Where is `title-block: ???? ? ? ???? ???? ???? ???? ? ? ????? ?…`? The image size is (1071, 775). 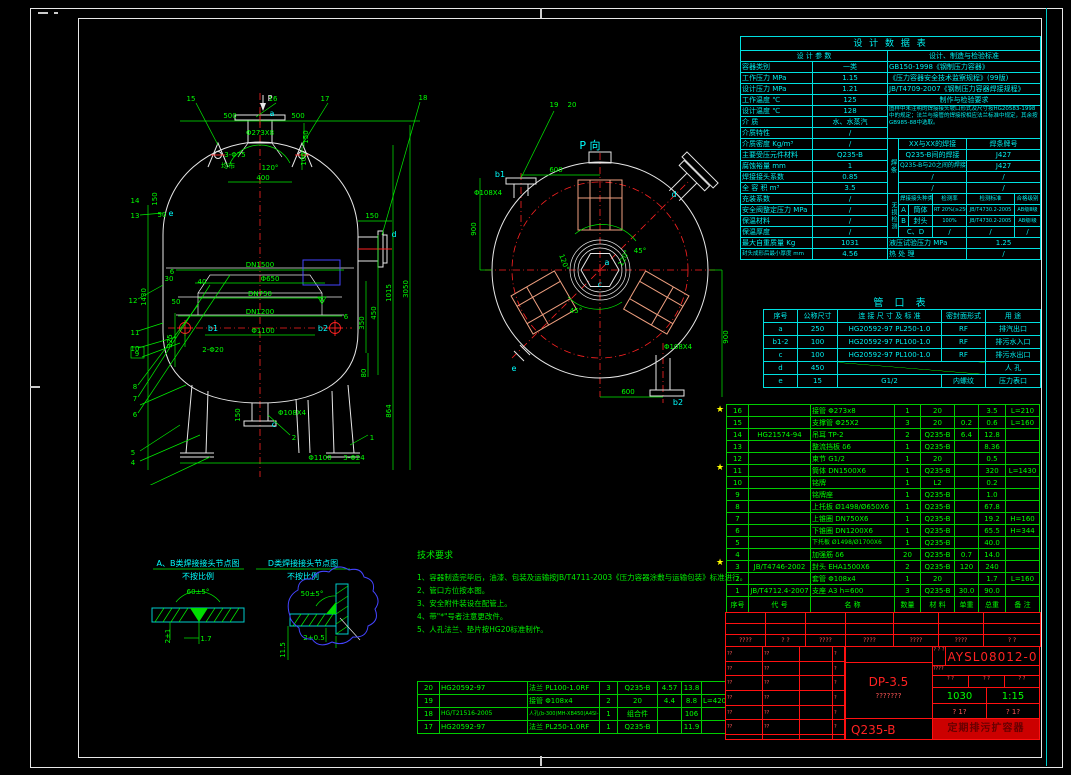 title-block: ???? ? ? ???? ???? ???? ???? ? ? ????? ?… is located at coordinates (883, 676).